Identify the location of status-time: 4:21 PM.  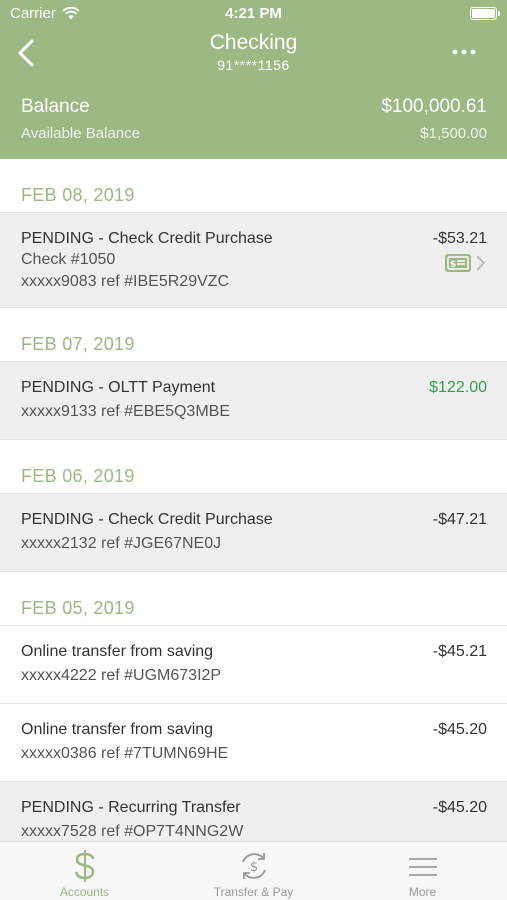
(253, 13).